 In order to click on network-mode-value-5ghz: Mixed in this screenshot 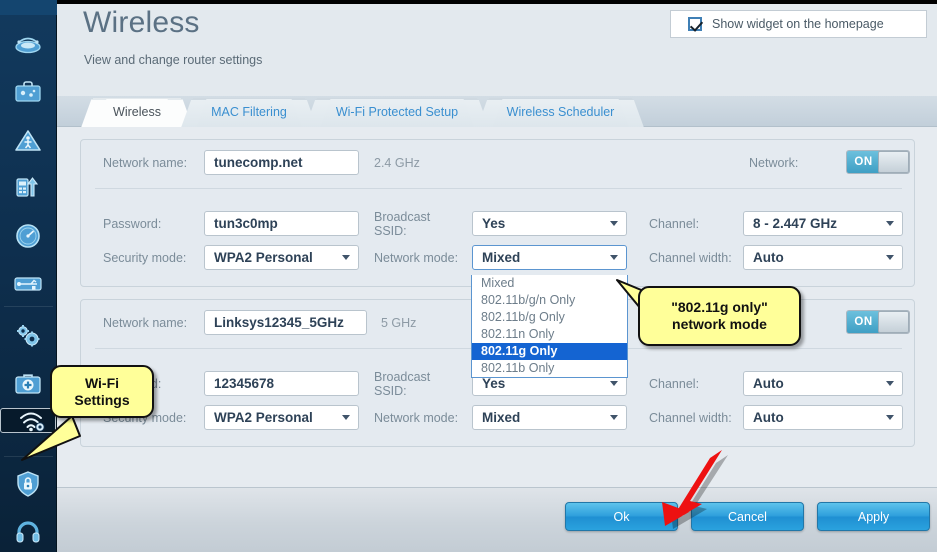, I will do `click(501, 417)`.